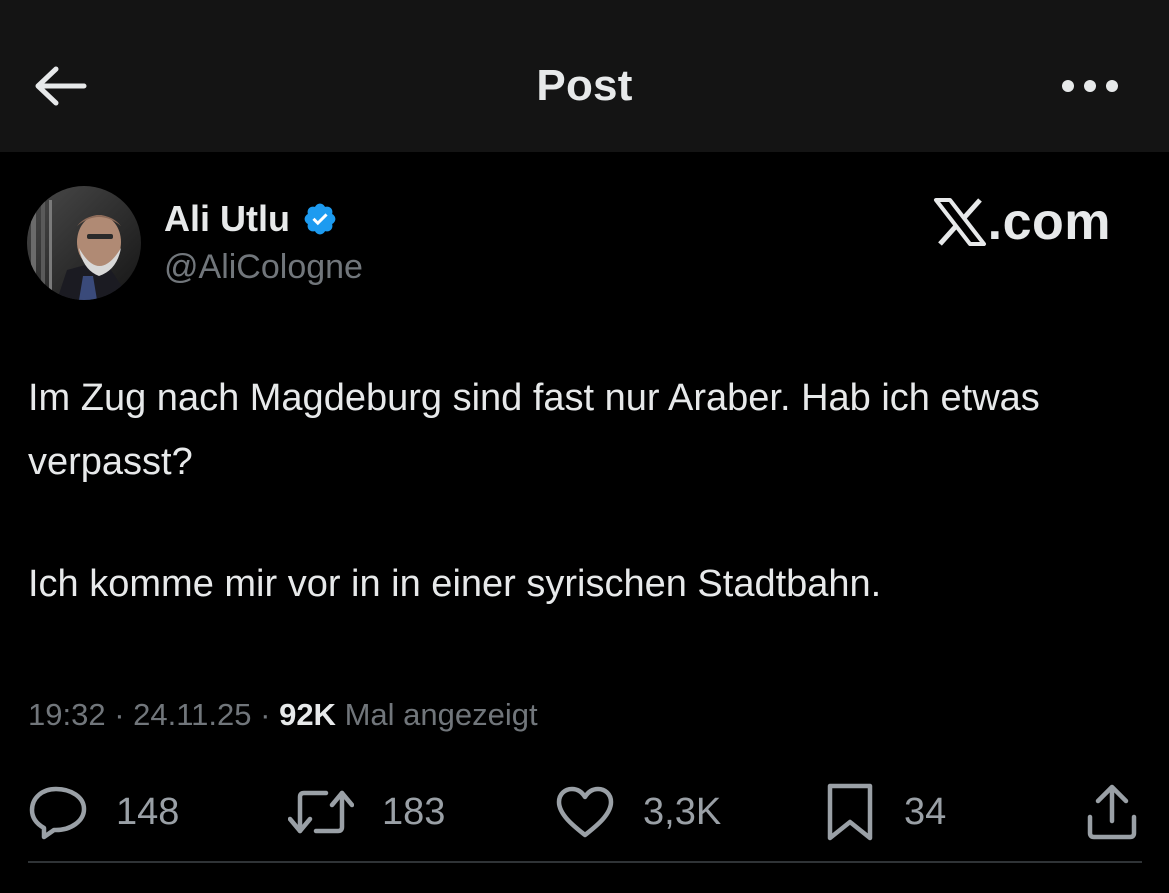 This screenshot has height=893, width=1169. I want to click on more-horizontal-icon, so click(1090, 86).